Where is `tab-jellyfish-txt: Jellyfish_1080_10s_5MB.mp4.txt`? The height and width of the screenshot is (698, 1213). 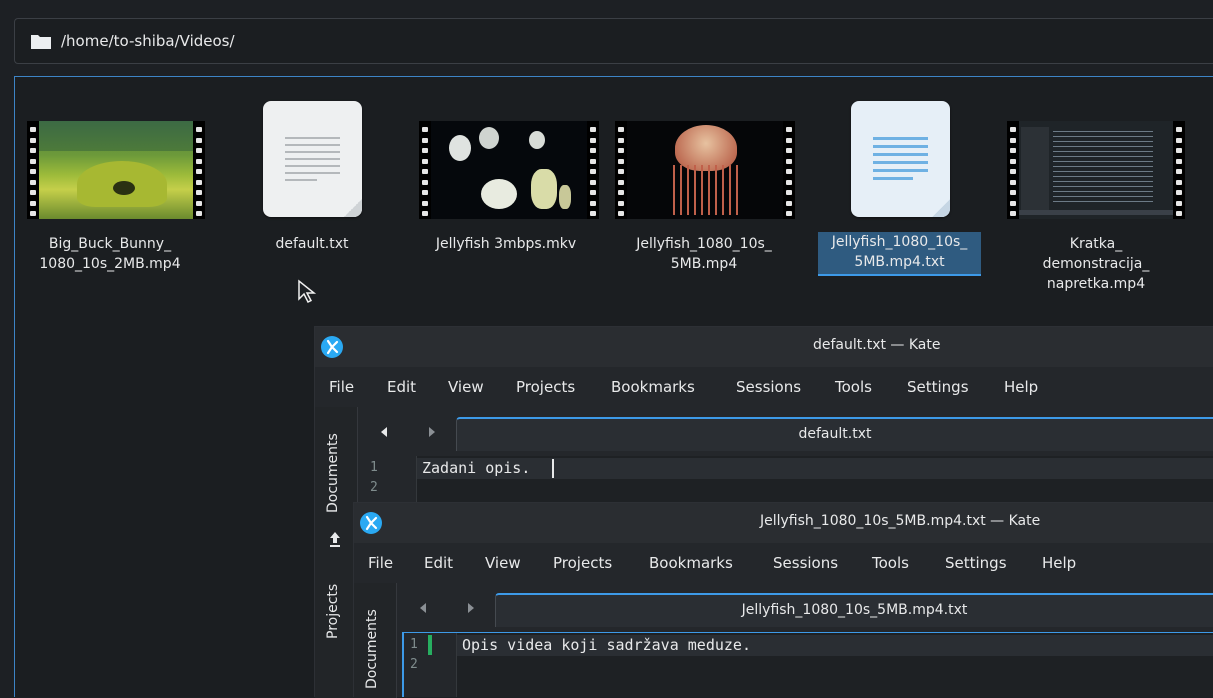 tab-jellyfish-txt: Jellyfish_1080_10s_5MB.mp4.txt is located at coordinates (854, 610).